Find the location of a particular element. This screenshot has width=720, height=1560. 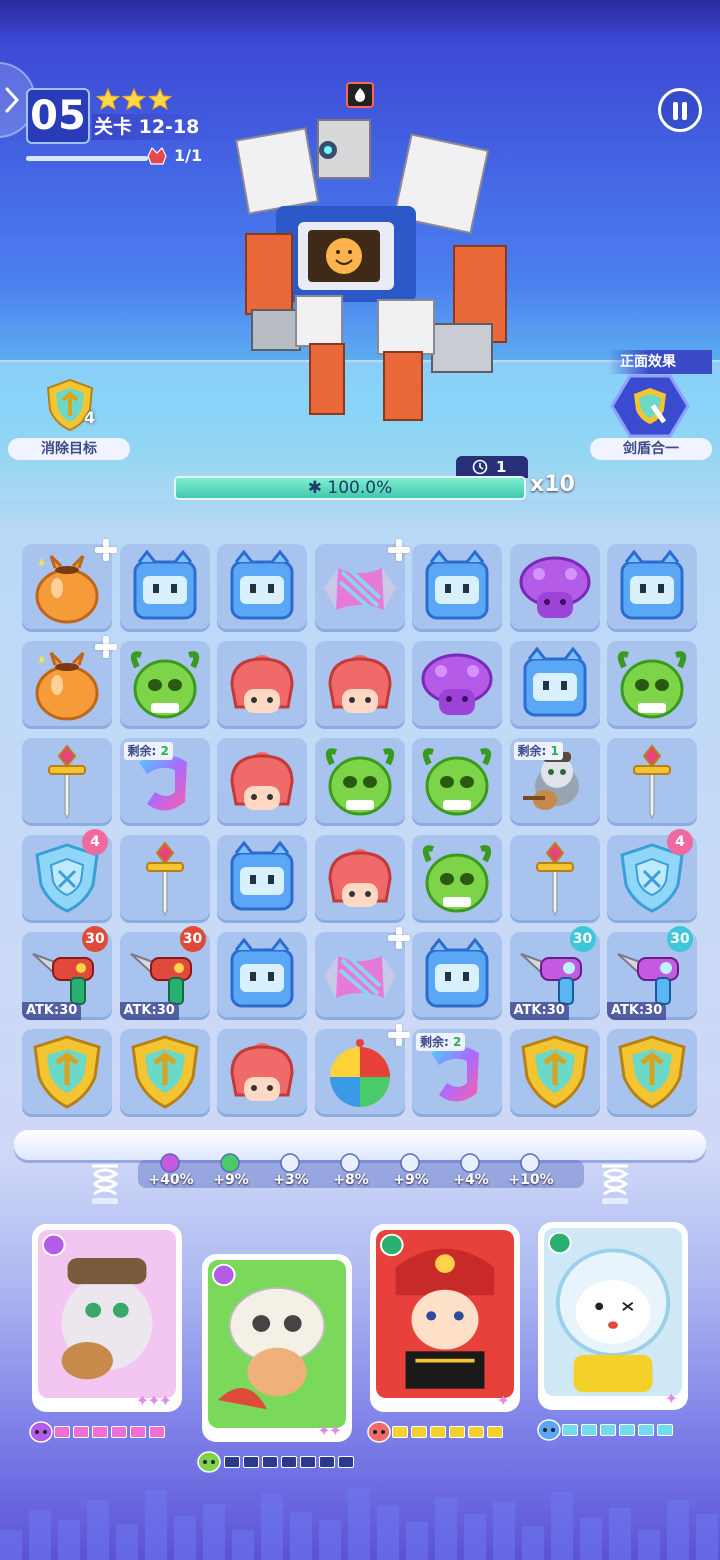

effect-label: 剑盾合一 is located at coordinates (651, 449).